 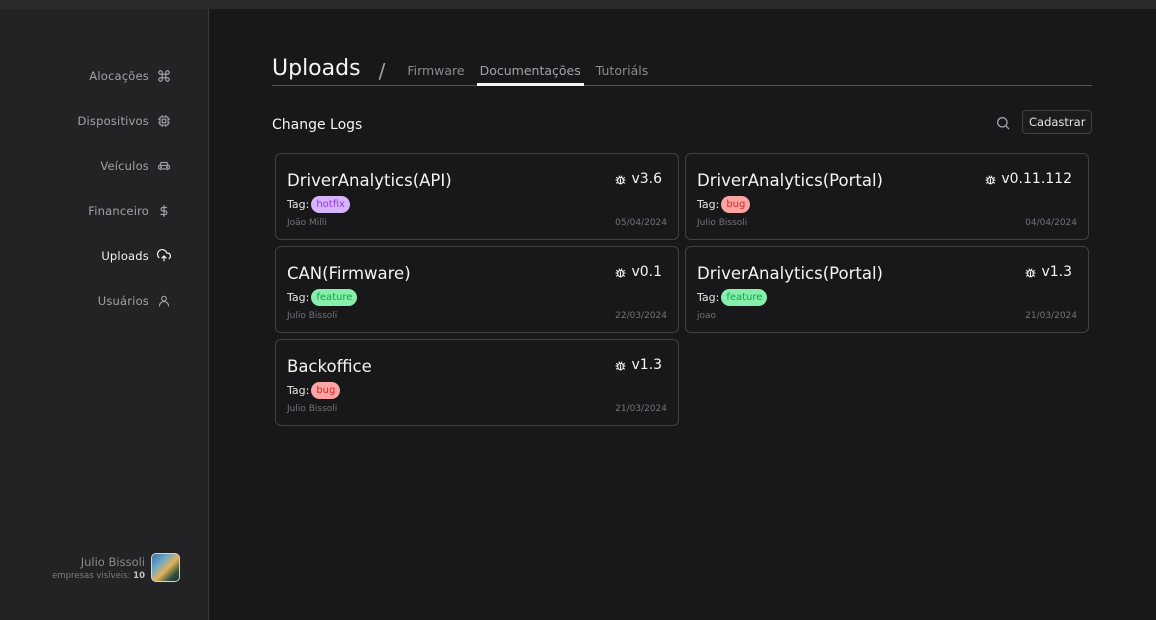 I want to click on card-date: 04/04/2024, so click(x=1051, y=223).